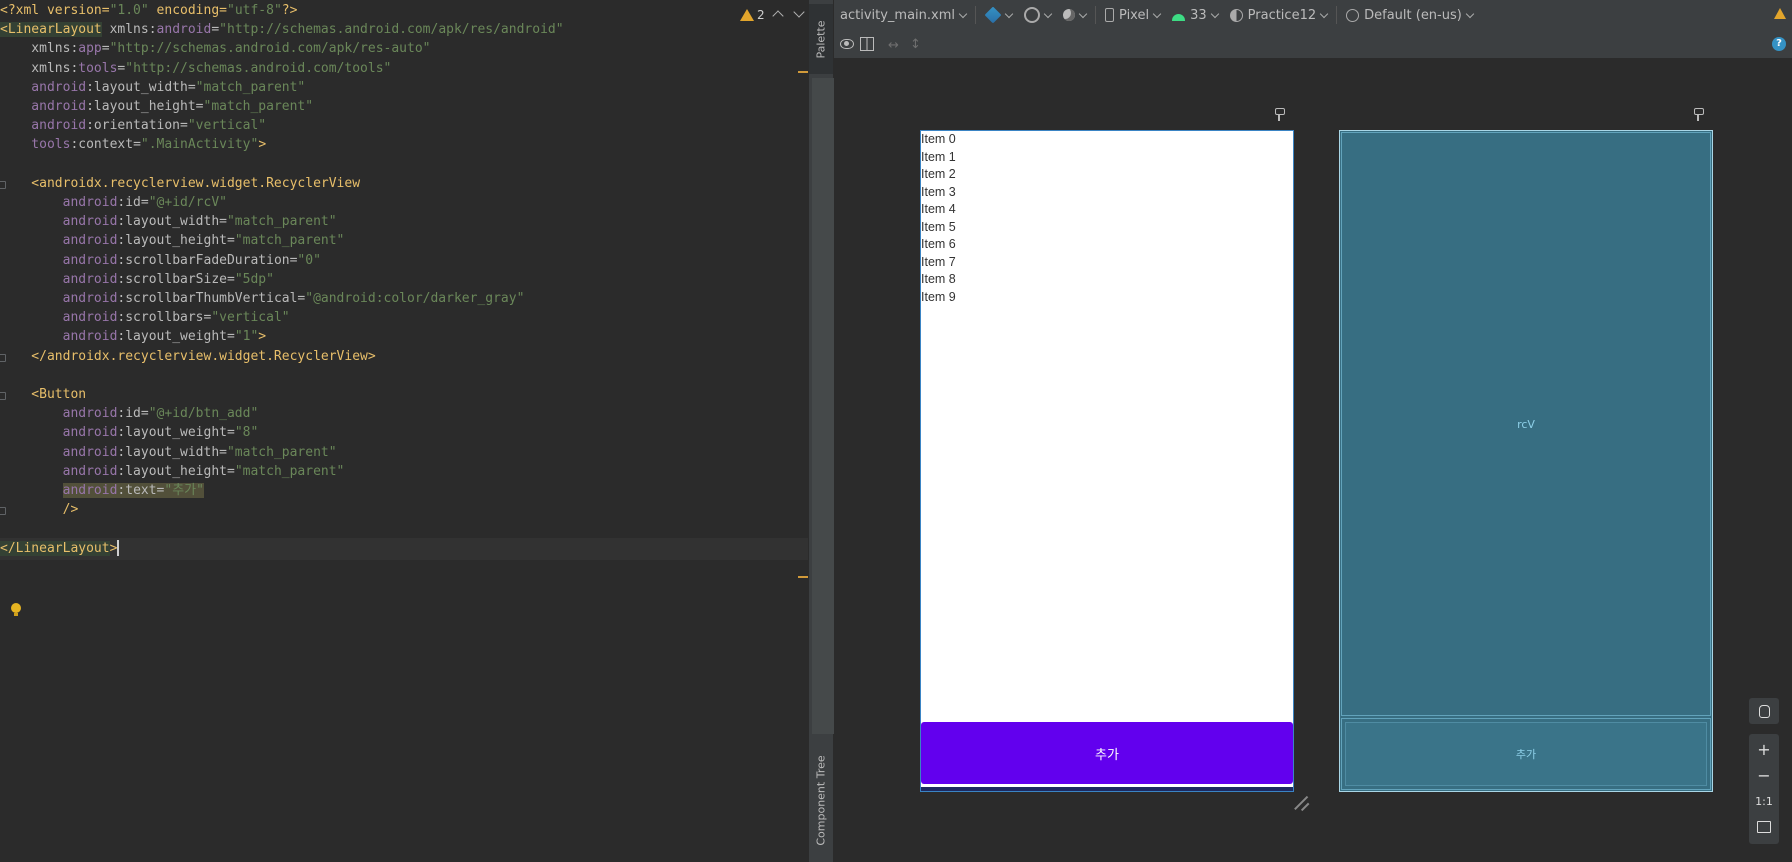 The height and width of the screenshot is (862, 1792). I want to click on lightbulb-icon, so click(16, 609).